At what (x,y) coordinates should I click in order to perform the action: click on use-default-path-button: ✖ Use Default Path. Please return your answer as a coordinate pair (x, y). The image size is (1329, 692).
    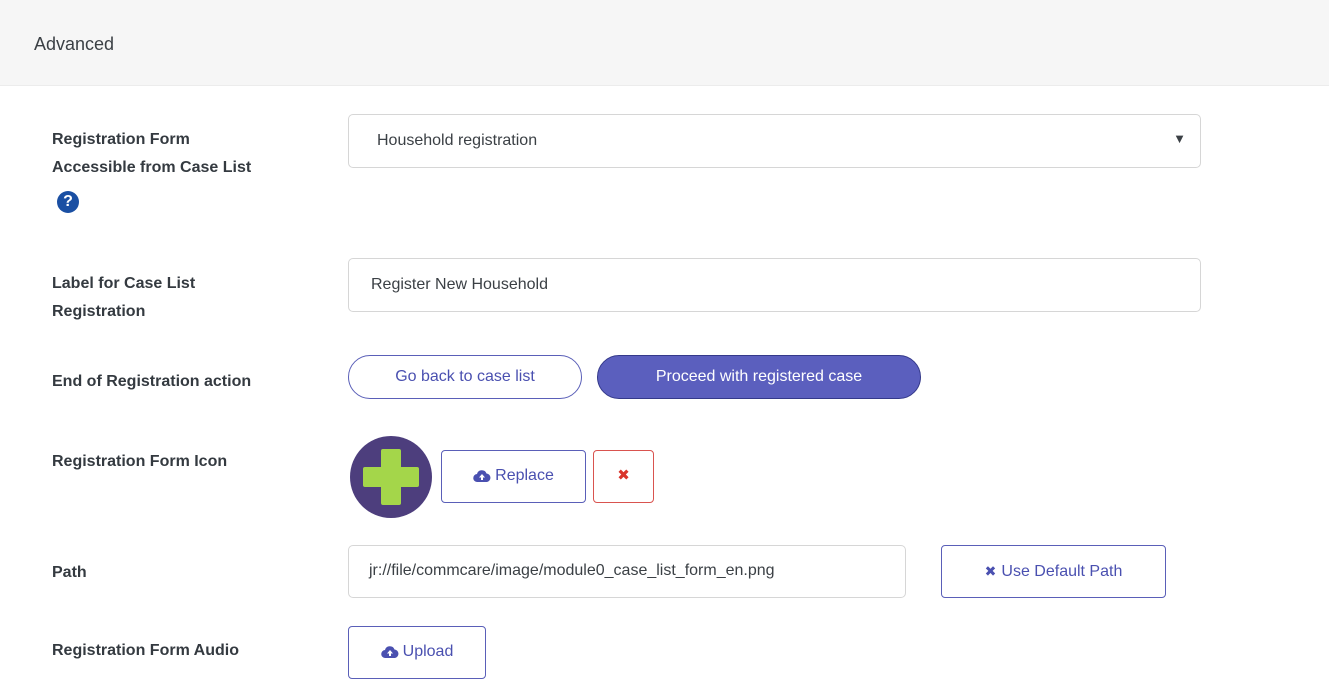
    Looking at the image, I should click on (1053, 571).